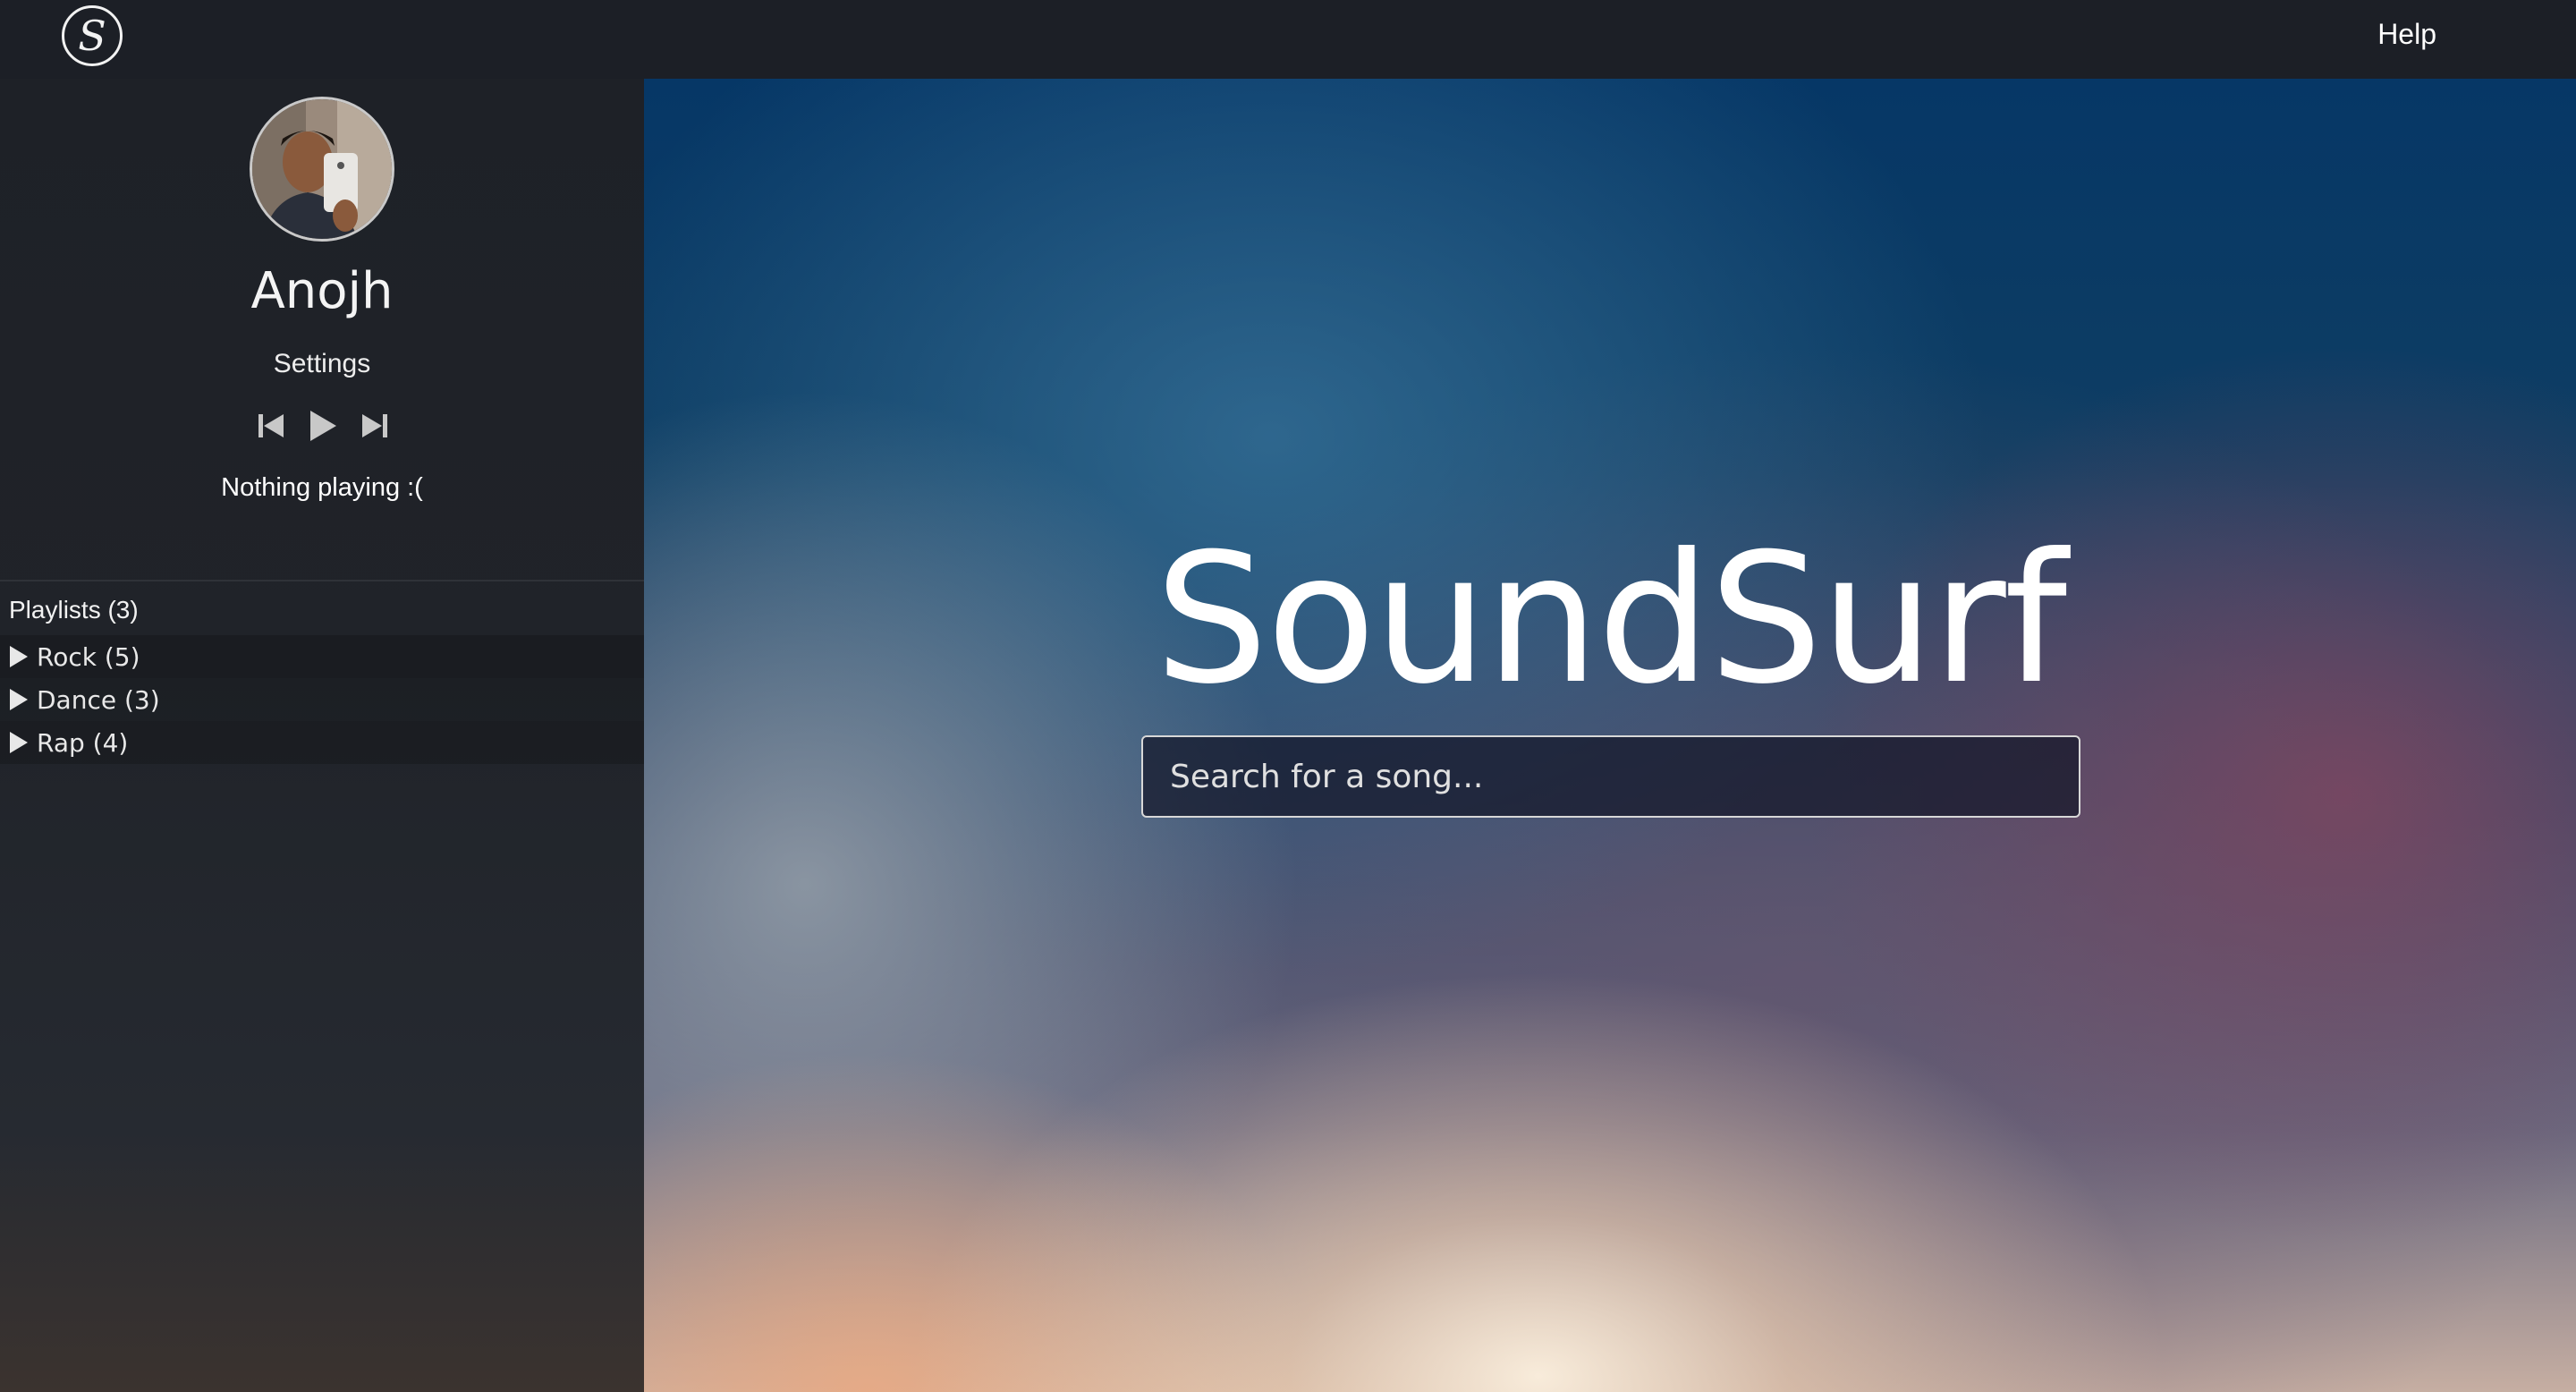 The width and height of the screenshot is (2576, 1392). What do you see at coordinates (322, 656) in the screenshot?
I see `playlist-item-rock: Rock (5)` at bounding box center [322, 656].